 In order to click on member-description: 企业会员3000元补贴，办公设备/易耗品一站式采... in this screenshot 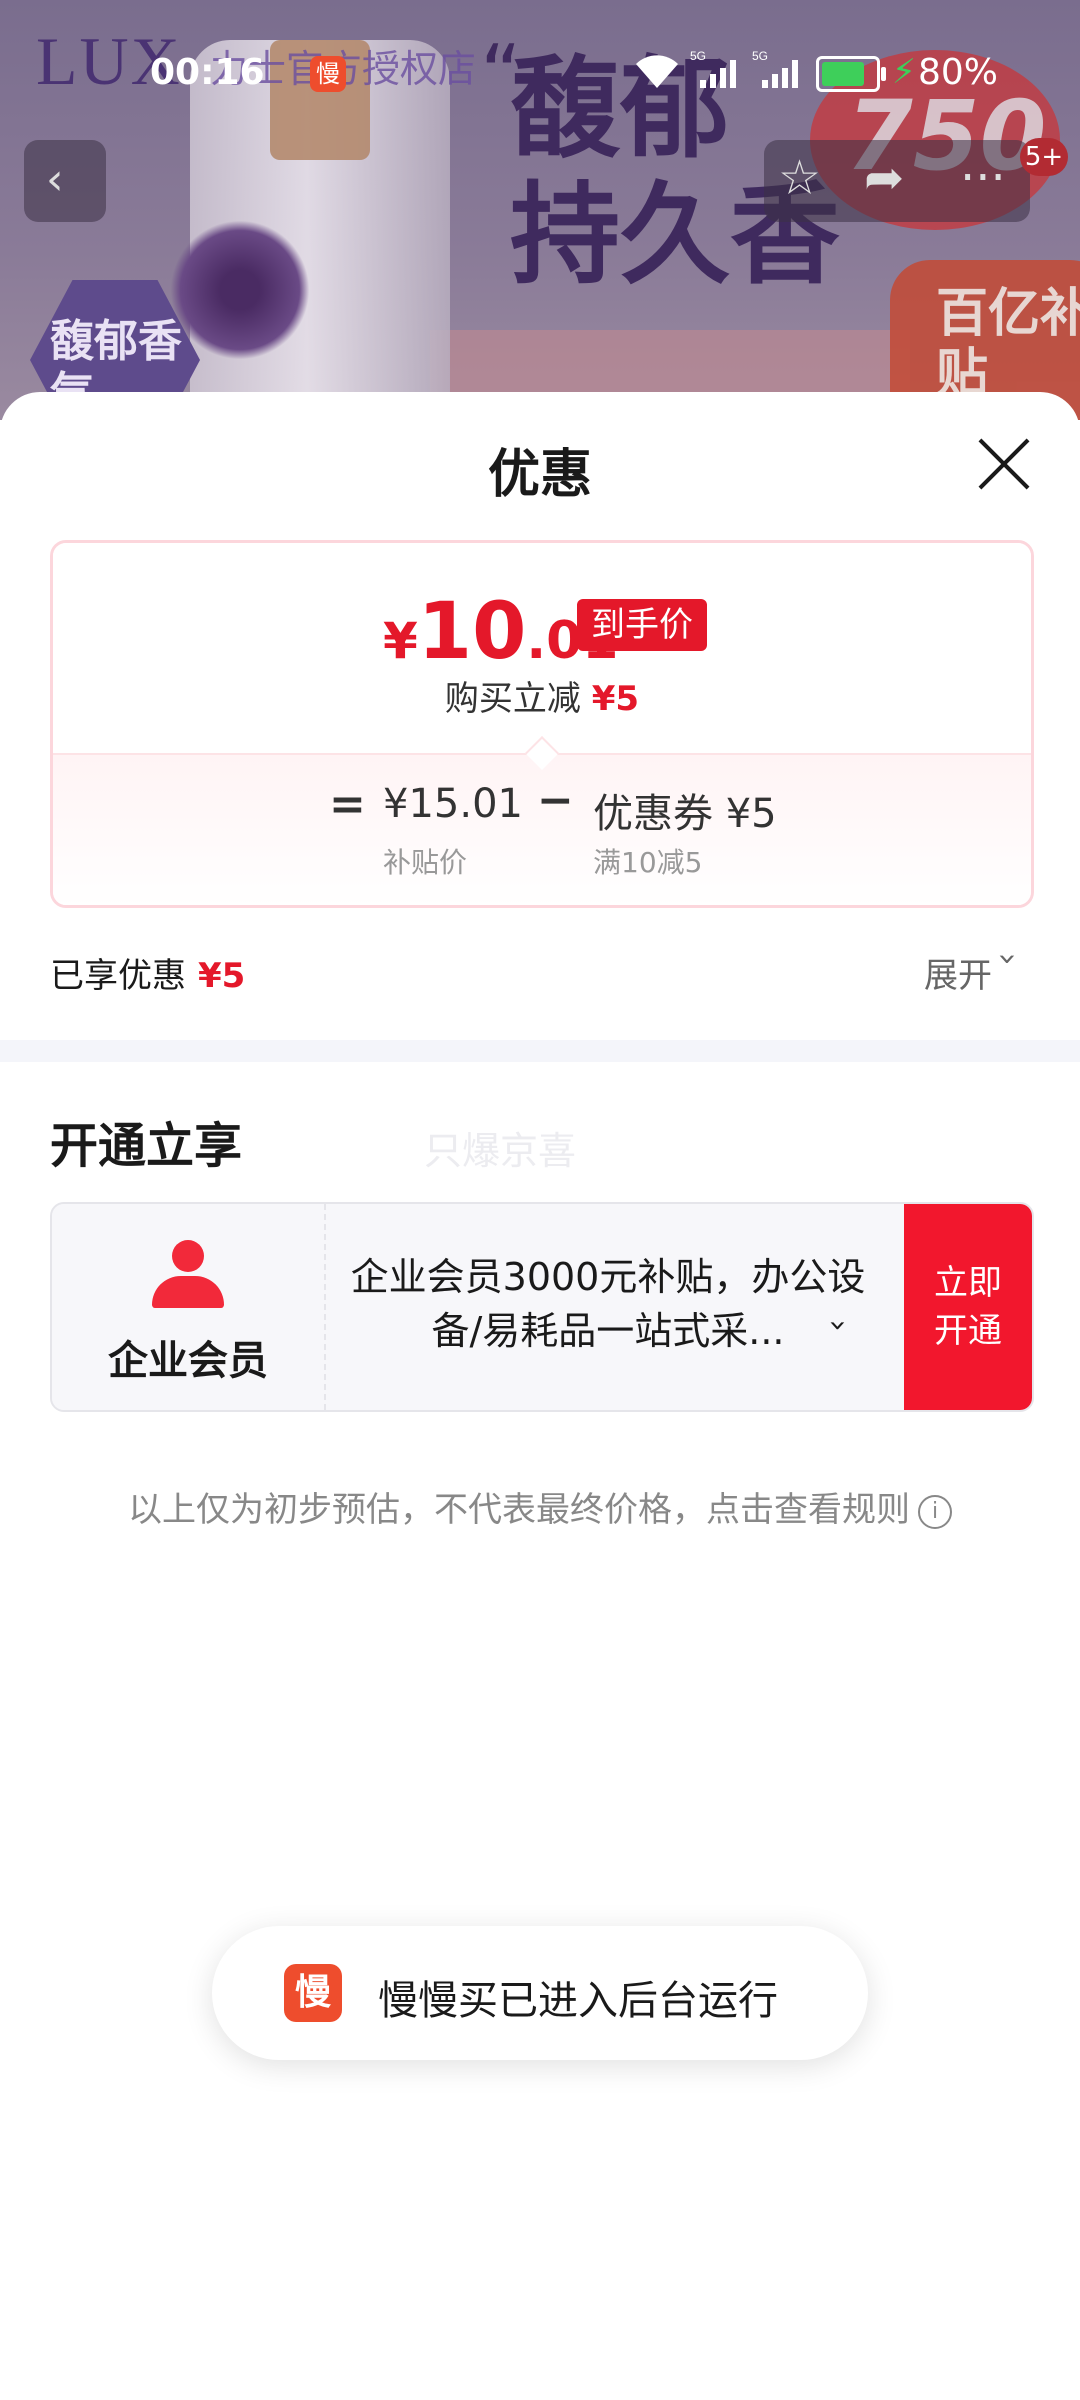, I will do `click(608, 1304)`.